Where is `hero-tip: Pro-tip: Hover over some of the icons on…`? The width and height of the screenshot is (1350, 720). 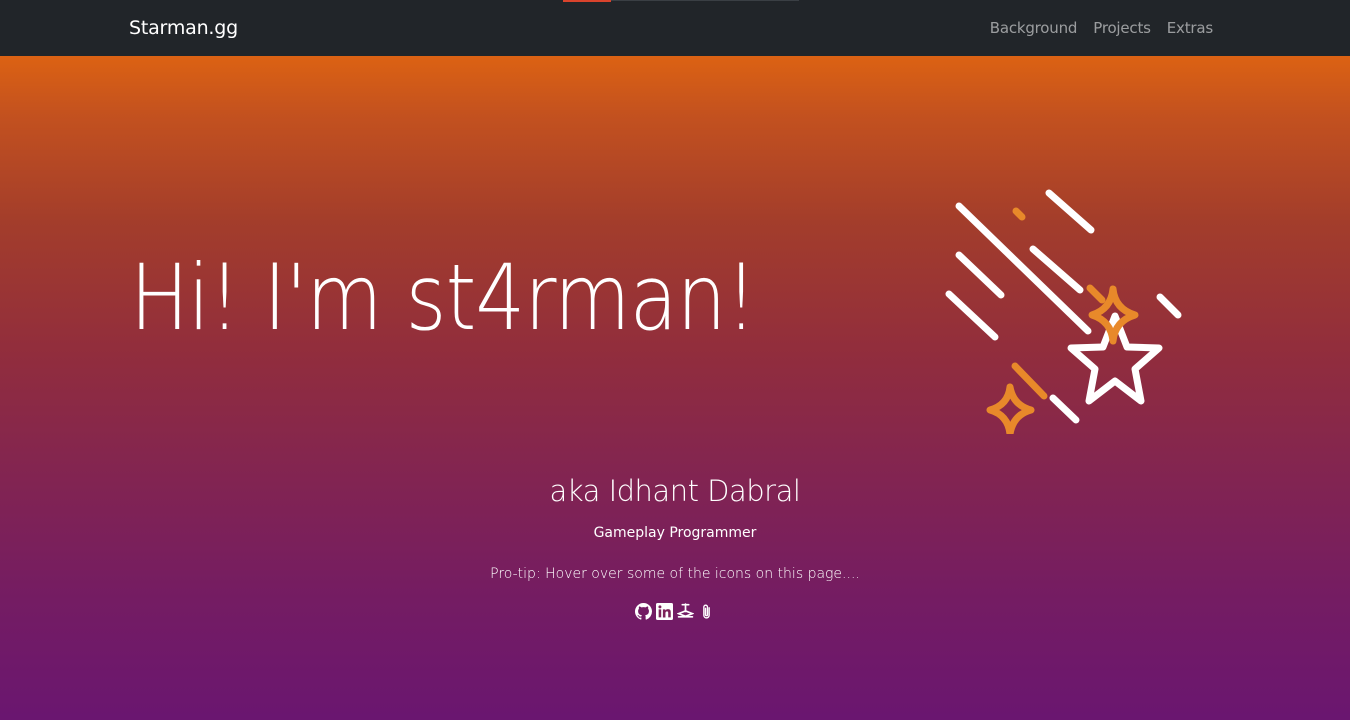 hero-tip: Pro-tip: Hover over some of the icons on… is located at coordinates (675, 574).